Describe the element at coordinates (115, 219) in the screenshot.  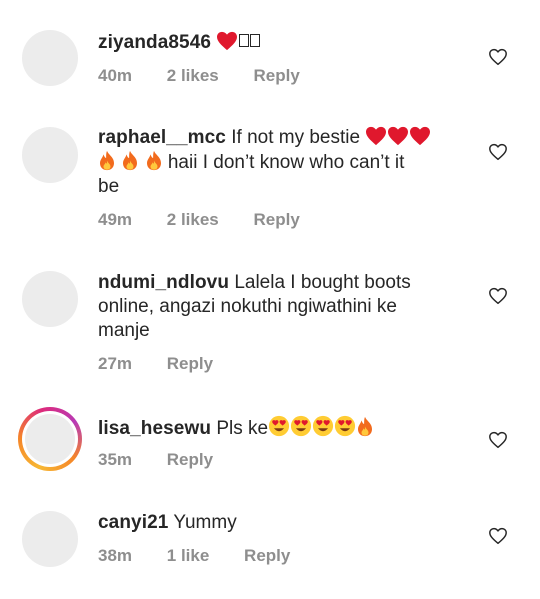
I see `comment-time: 49m` at that location.